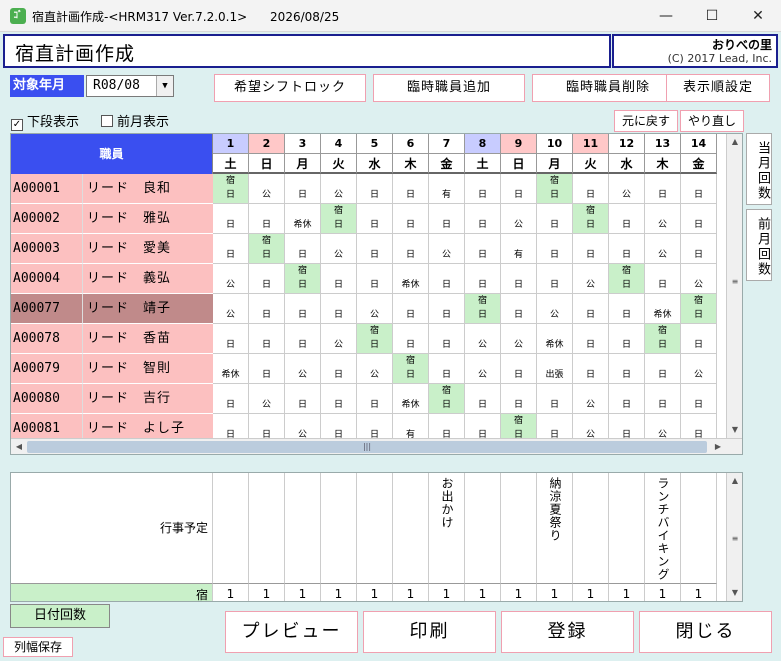 This screenshot has height=661, width=781. Describe the element at coordinates (47, 309) in the screenshot. I see `staff-id: A00077` at that location.